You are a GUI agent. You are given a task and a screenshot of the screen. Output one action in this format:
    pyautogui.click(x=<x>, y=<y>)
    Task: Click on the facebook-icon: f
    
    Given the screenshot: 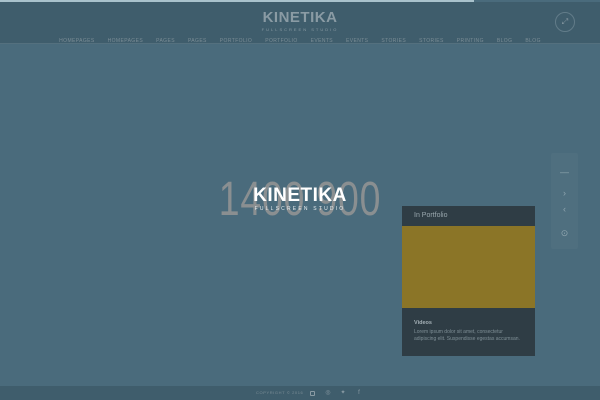 What is the action you would take?
    pyautogui.click(x=359, y=393)
    